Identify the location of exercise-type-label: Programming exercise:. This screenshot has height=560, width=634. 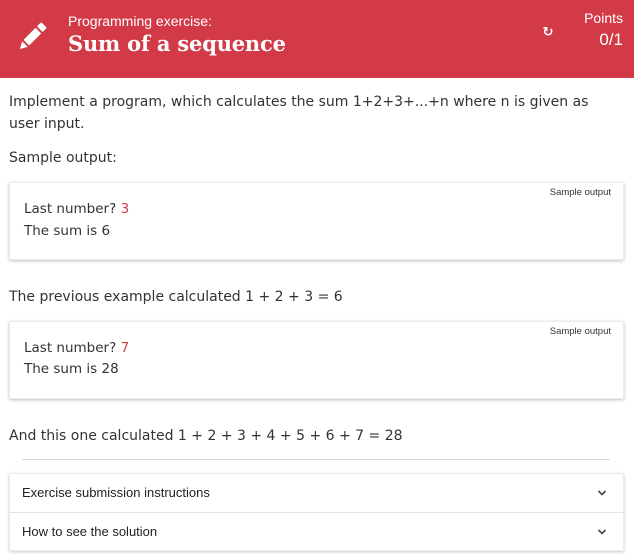
(140, 21).